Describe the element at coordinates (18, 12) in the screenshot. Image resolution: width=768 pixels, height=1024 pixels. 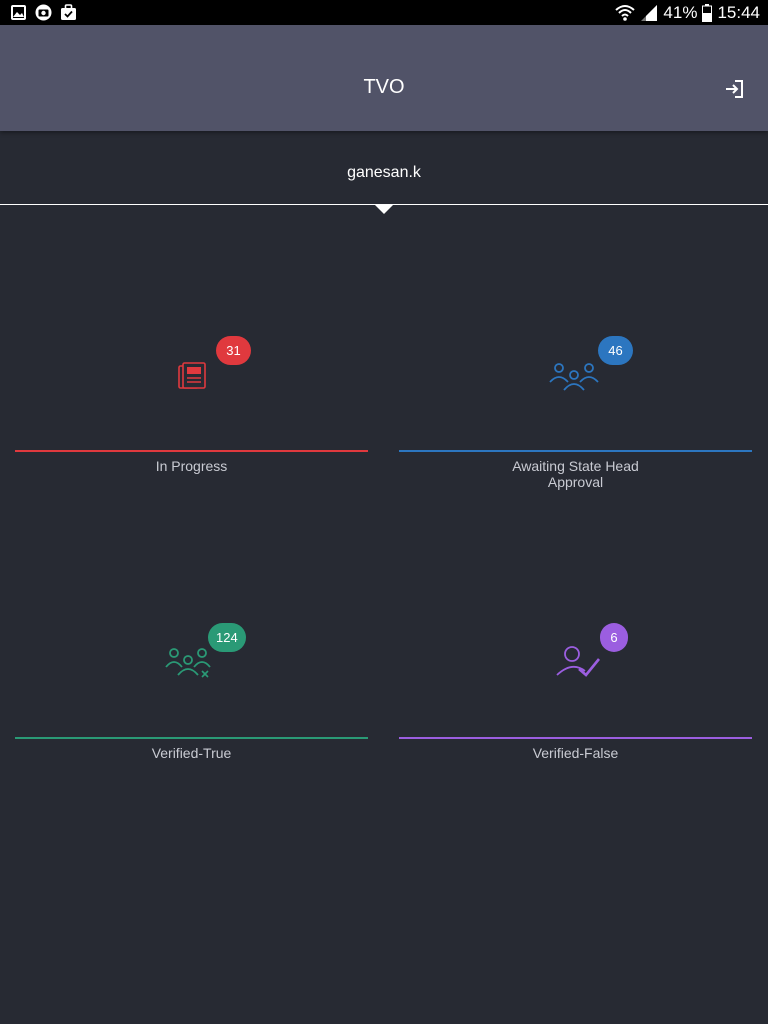
I see `gallery-icon` at that location.